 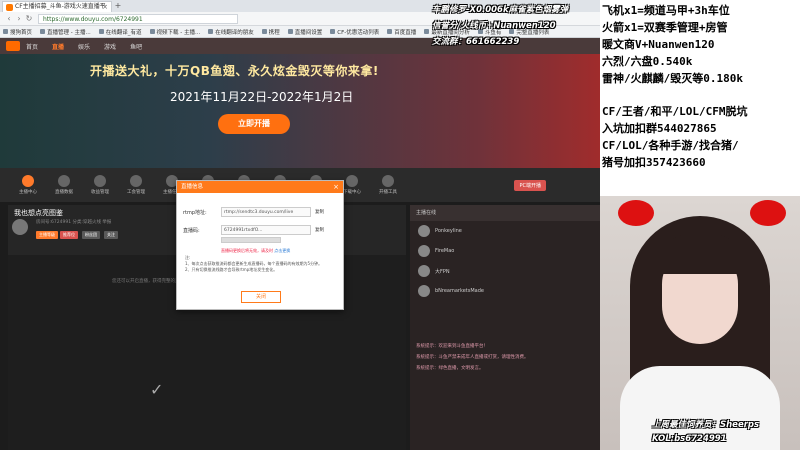 I want to click on overlay-text: 六烈/六盘0.540k, so click(x=647, y=61).